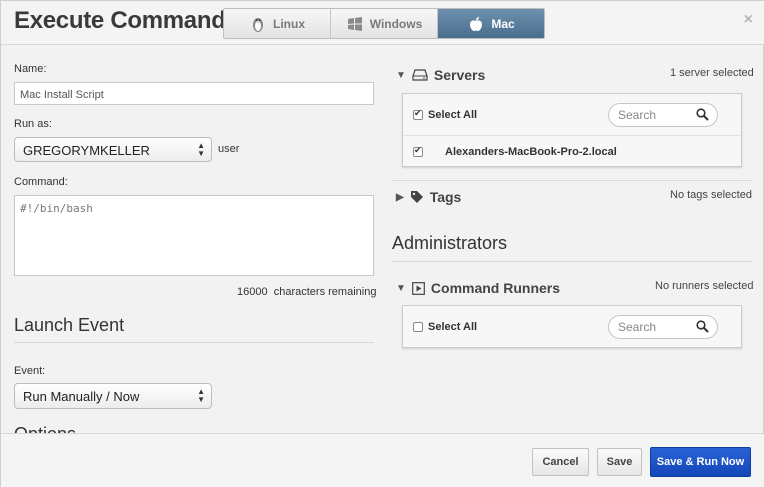 This screenshot has width=764, height=487. I want to click on runners-select-all-label: Select All, so click(453, 326).